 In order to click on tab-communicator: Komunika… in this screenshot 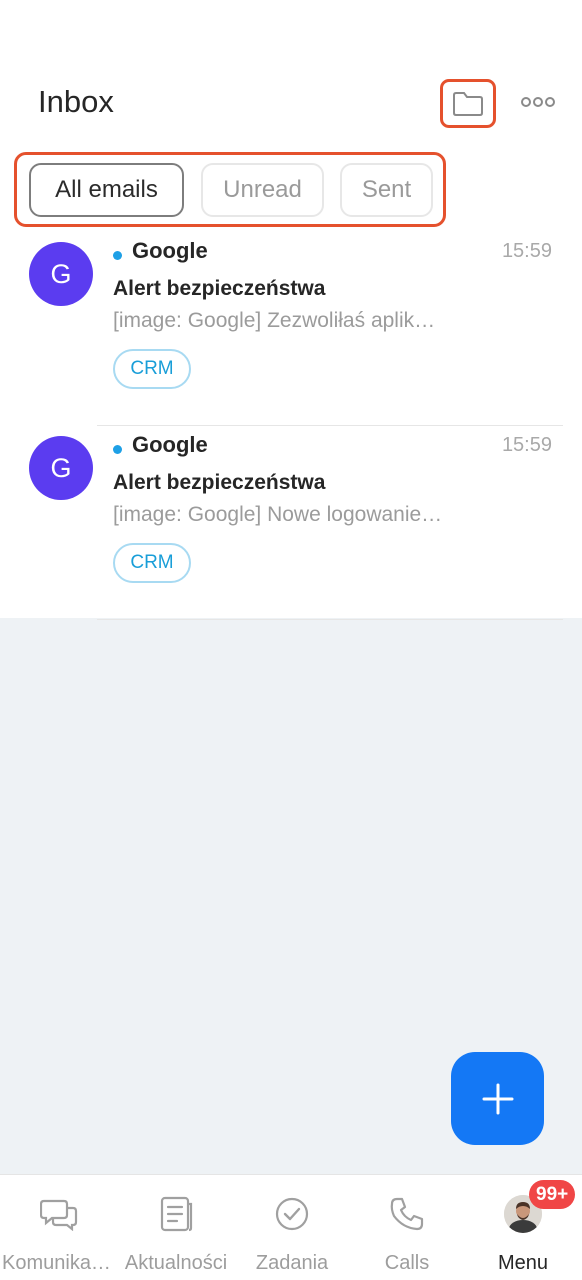, I will do `click(59, 1227)`.